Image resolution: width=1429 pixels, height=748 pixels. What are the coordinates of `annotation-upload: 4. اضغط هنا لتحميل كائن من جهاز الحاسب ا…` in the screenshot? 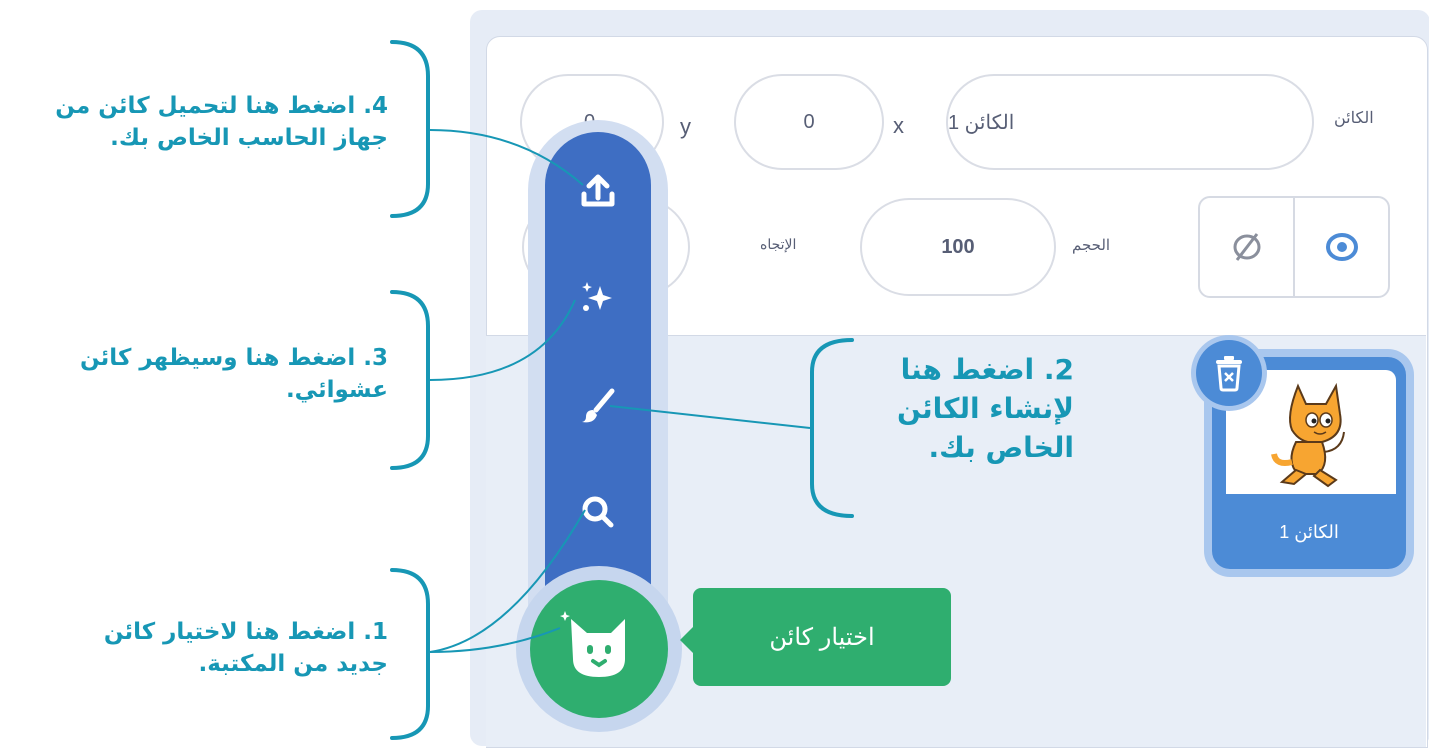 It's located at (221, 122).